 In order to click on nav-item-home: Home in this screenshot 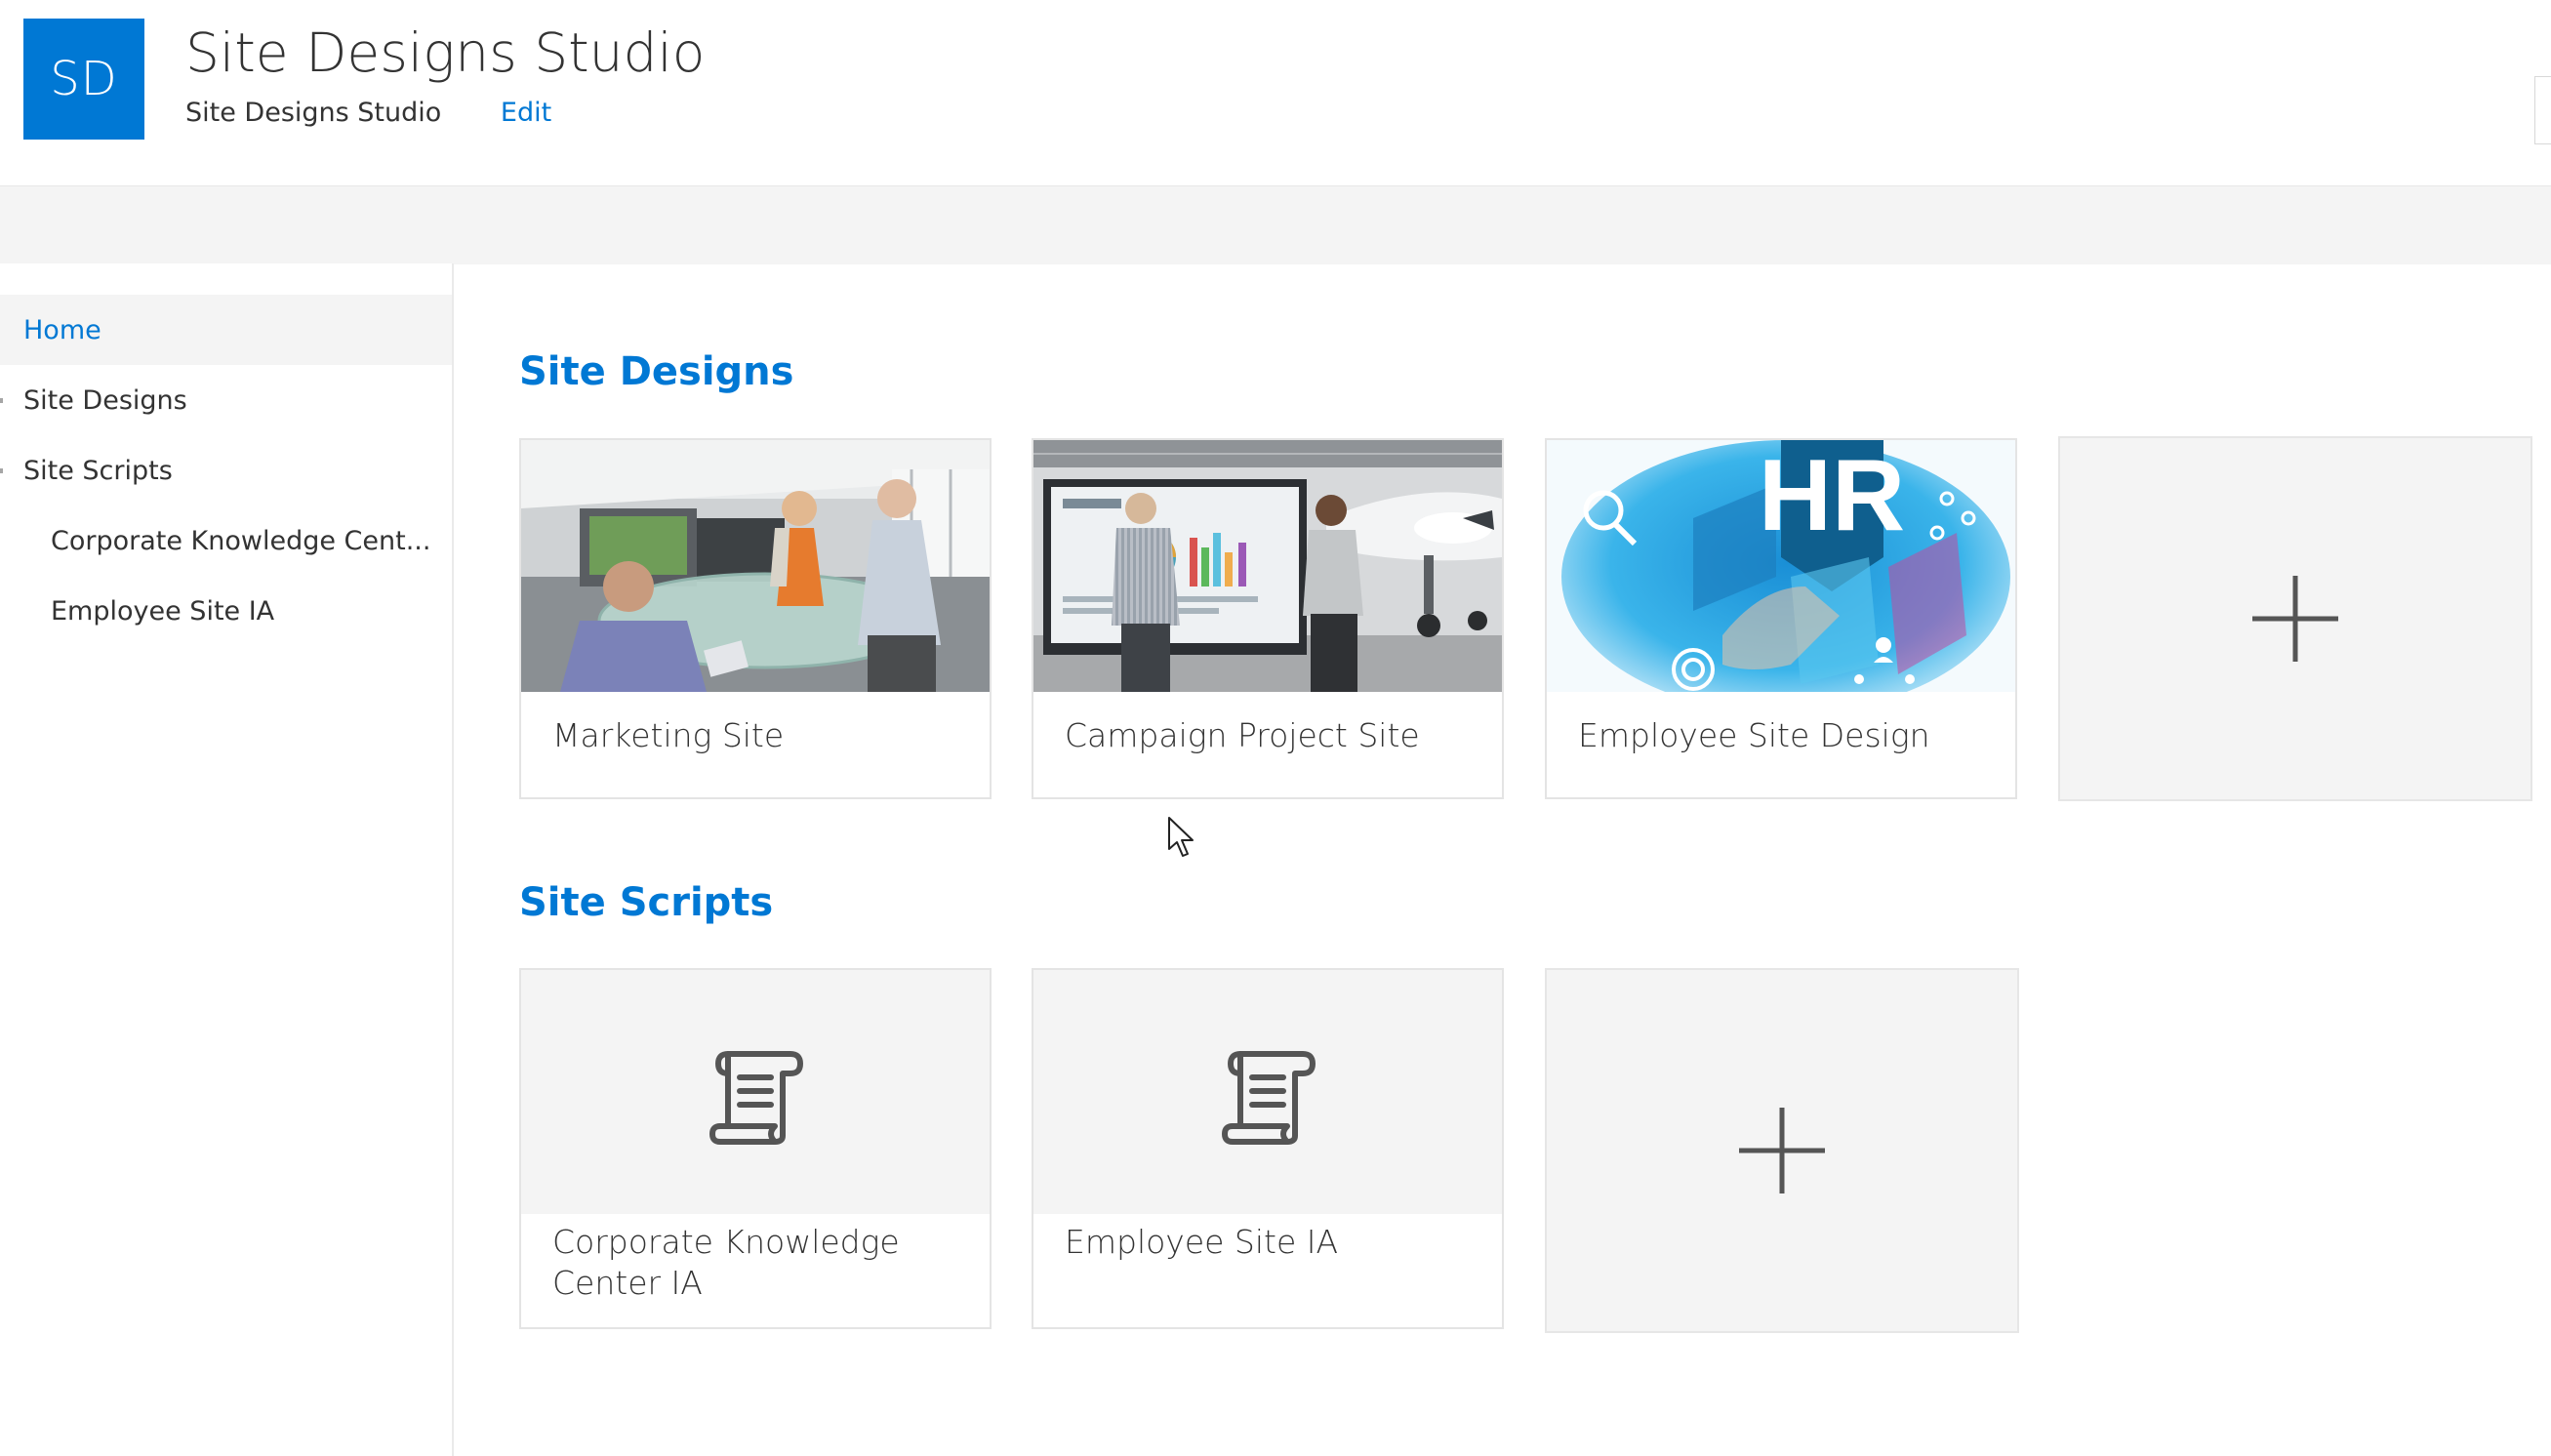, I will do `click(226, 330)`.